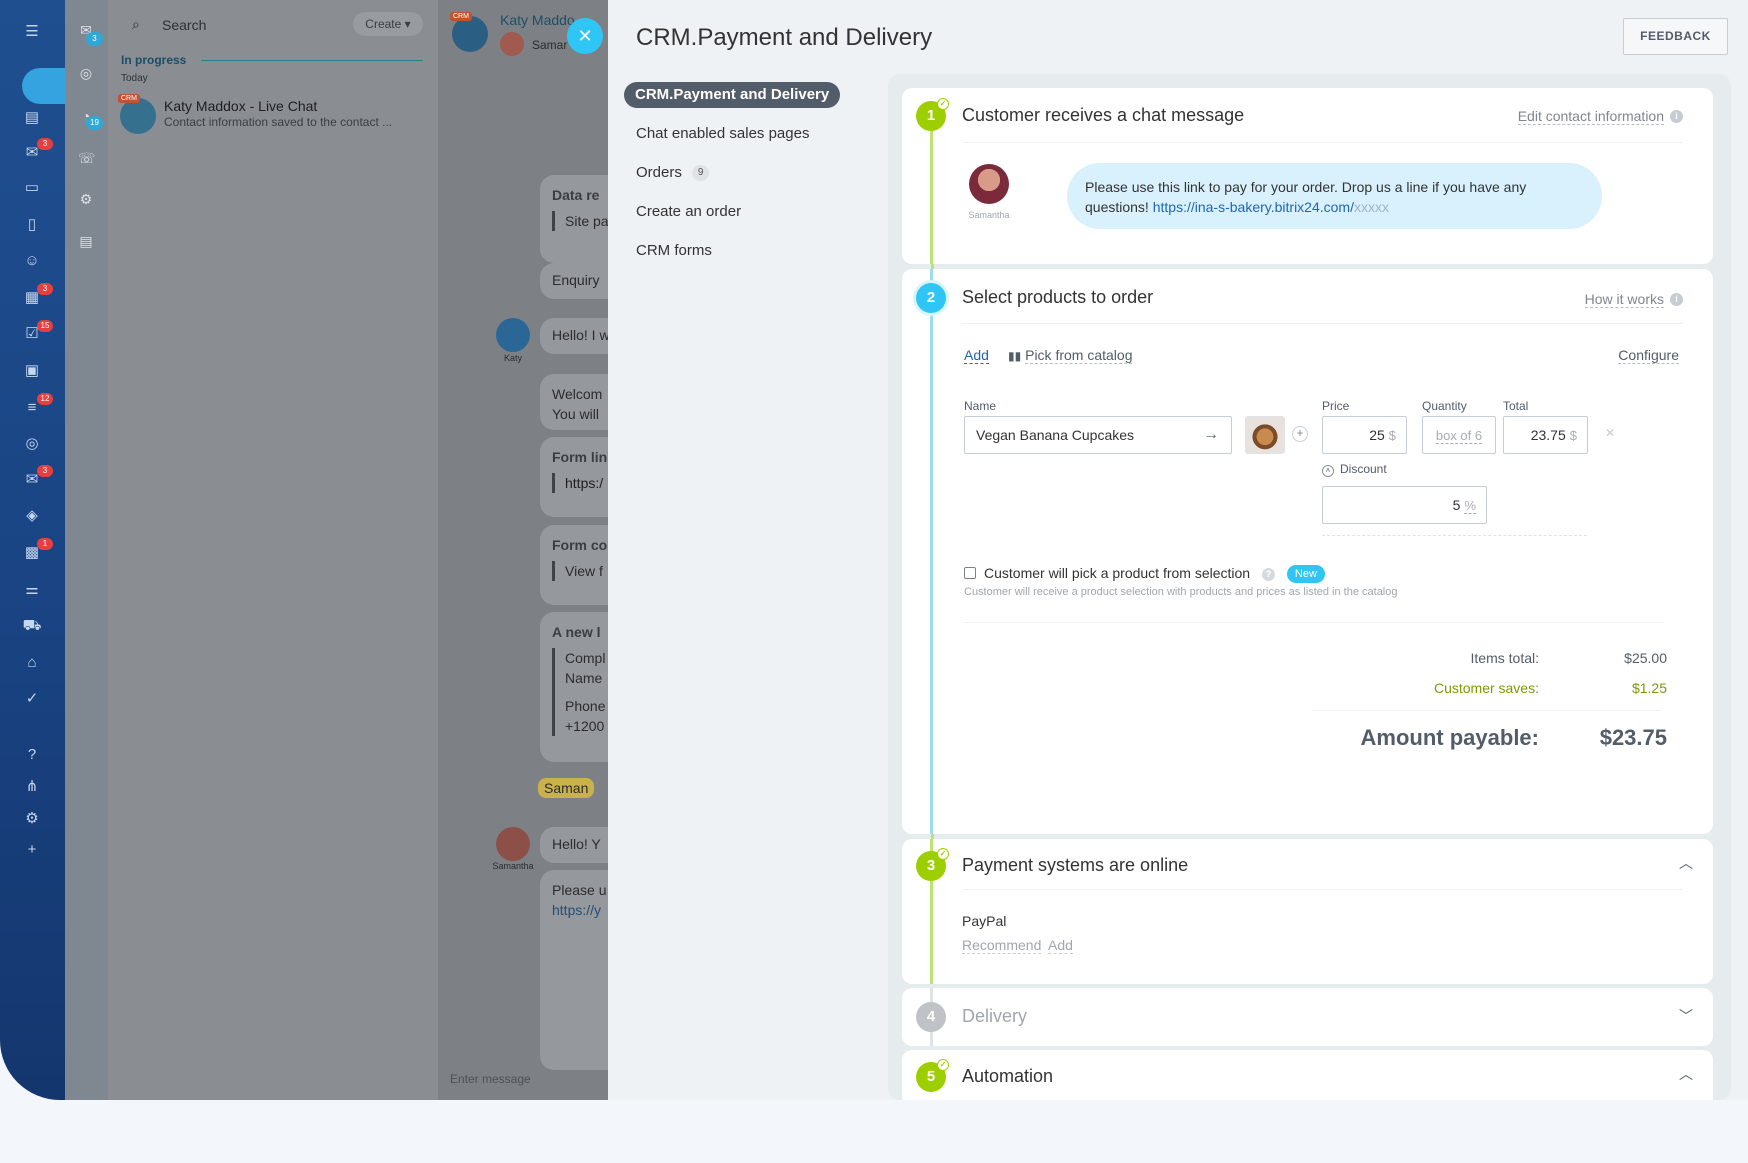 This screenshot has width=1748, height=1163. Describe the element at coordinates (931, 298) in the screenshot. I see `step-number: 2` at that location.